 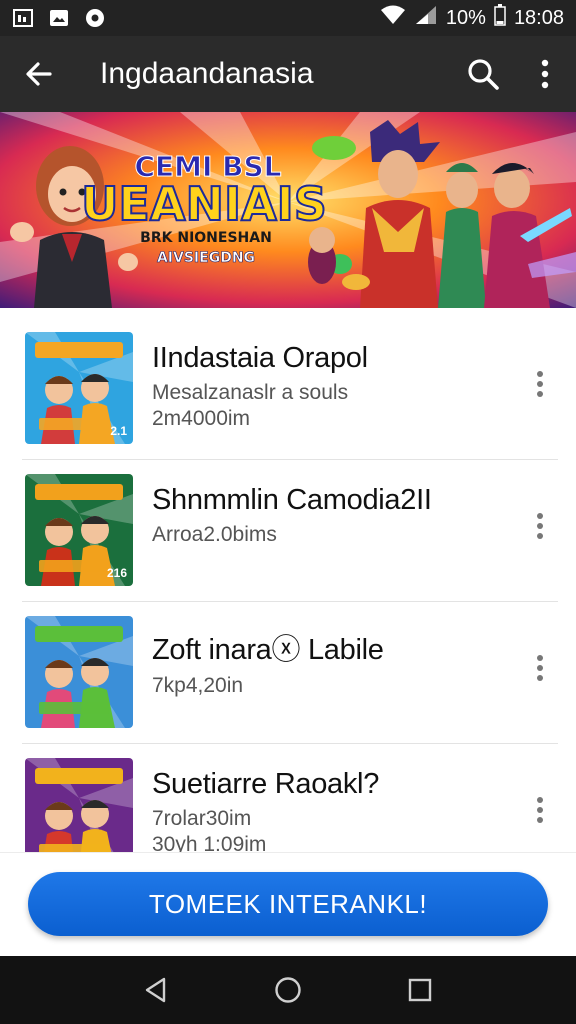 I want to click on wifi-icon, so click(x=393, y=18).